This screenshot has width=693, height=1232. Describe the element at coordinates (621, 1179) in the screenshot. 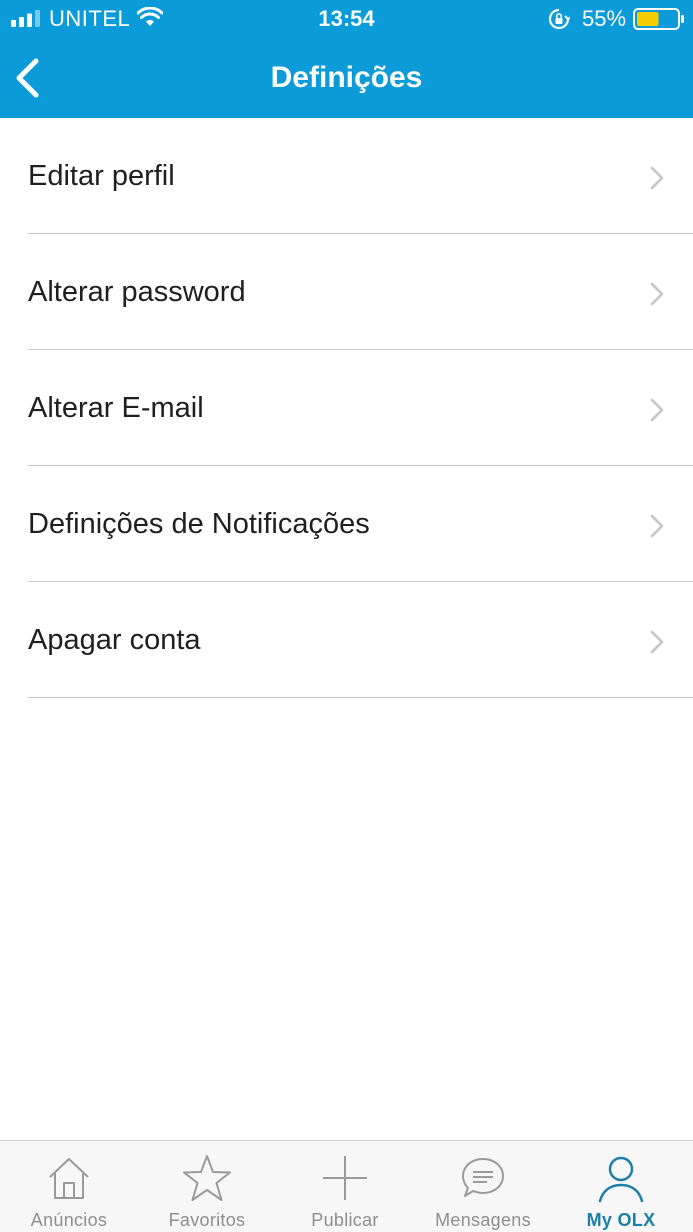

I see `user-icon` at that location.